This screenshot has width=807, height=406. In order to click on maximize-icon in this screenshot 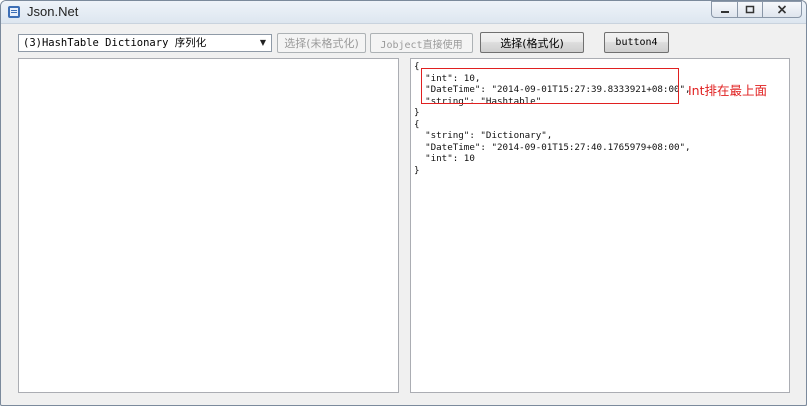, I will do `click(750, 9)`.